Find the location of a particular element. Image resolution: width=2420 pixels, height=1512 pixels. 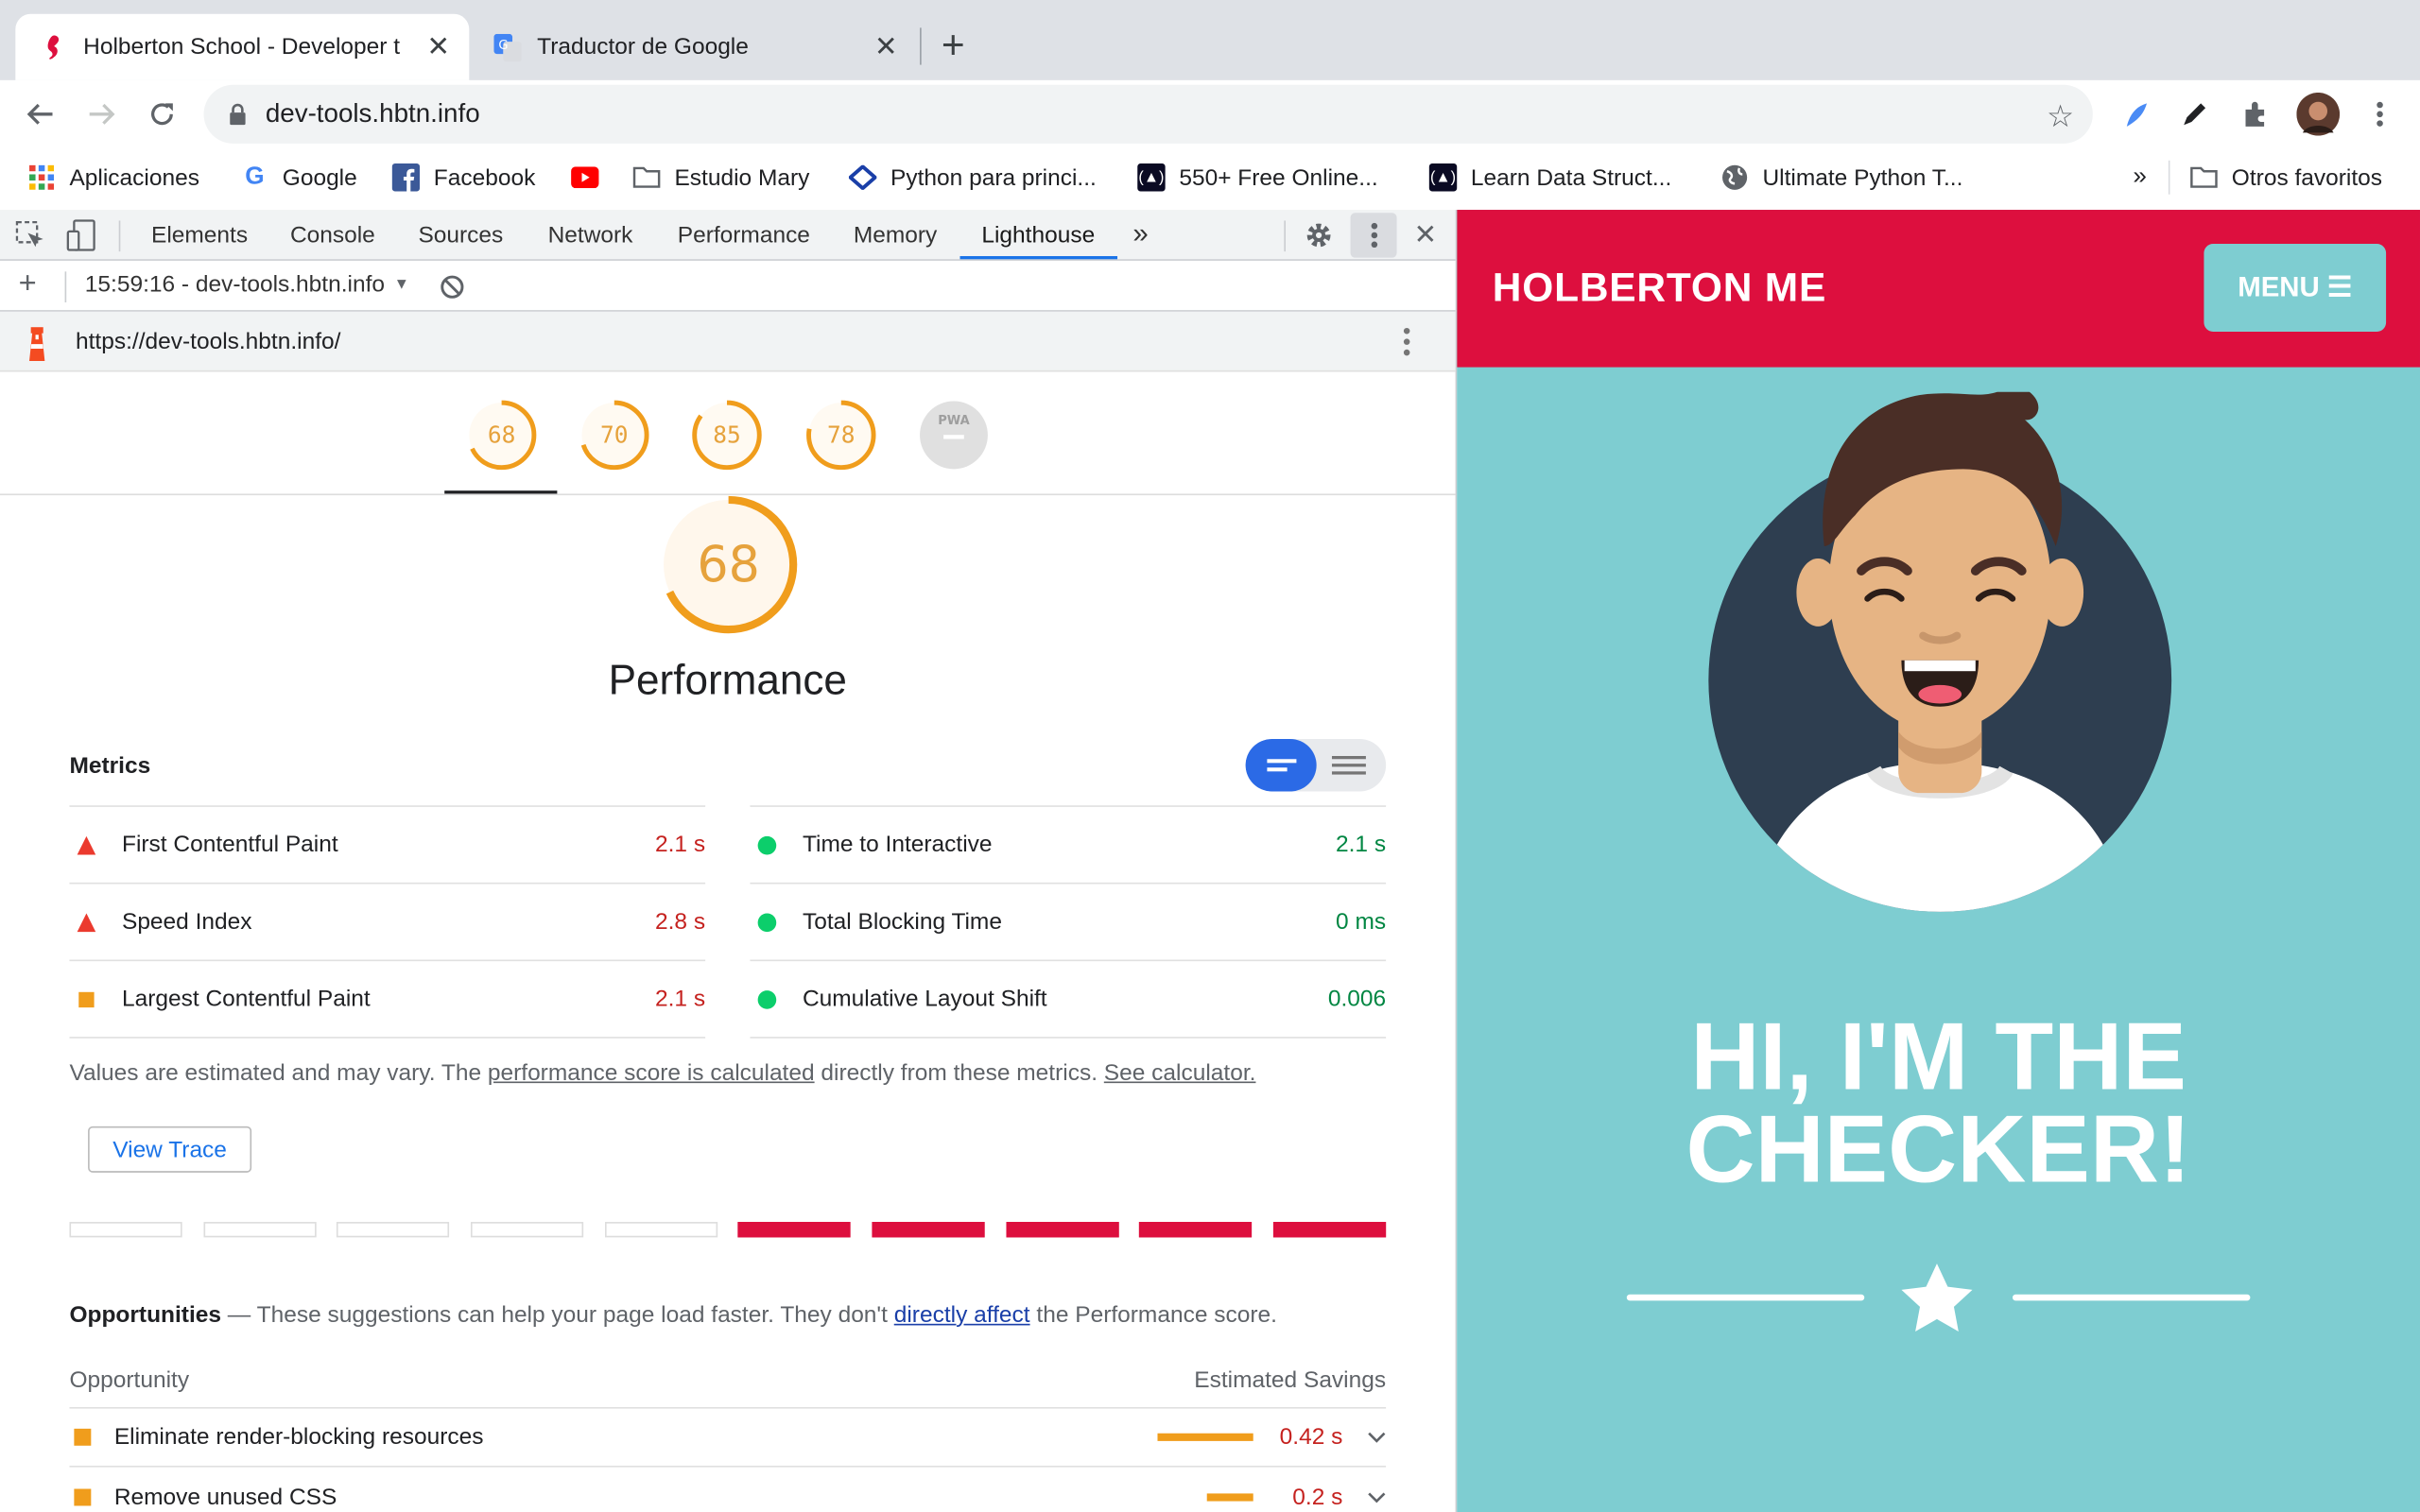

metric-label: First Contentful Paint is located at coordinates (229, 844).